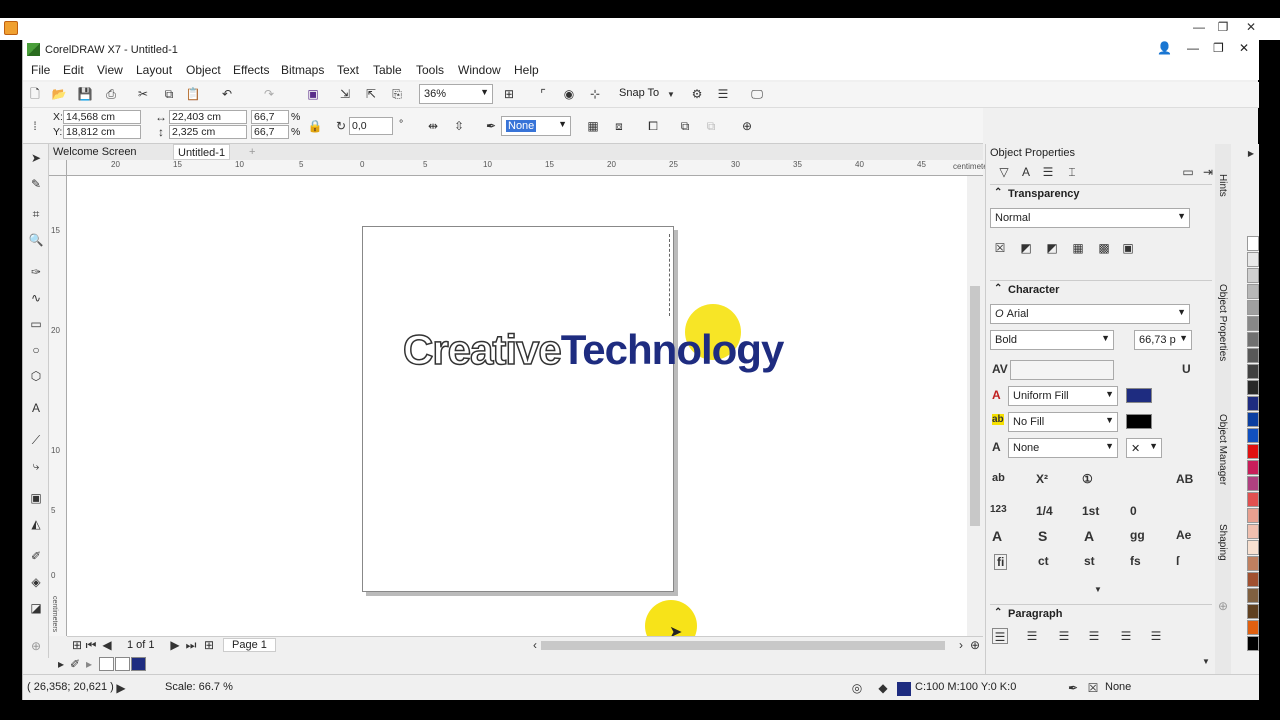  I want to click on glyph-historical-ligature: st, so click(1089, 561).